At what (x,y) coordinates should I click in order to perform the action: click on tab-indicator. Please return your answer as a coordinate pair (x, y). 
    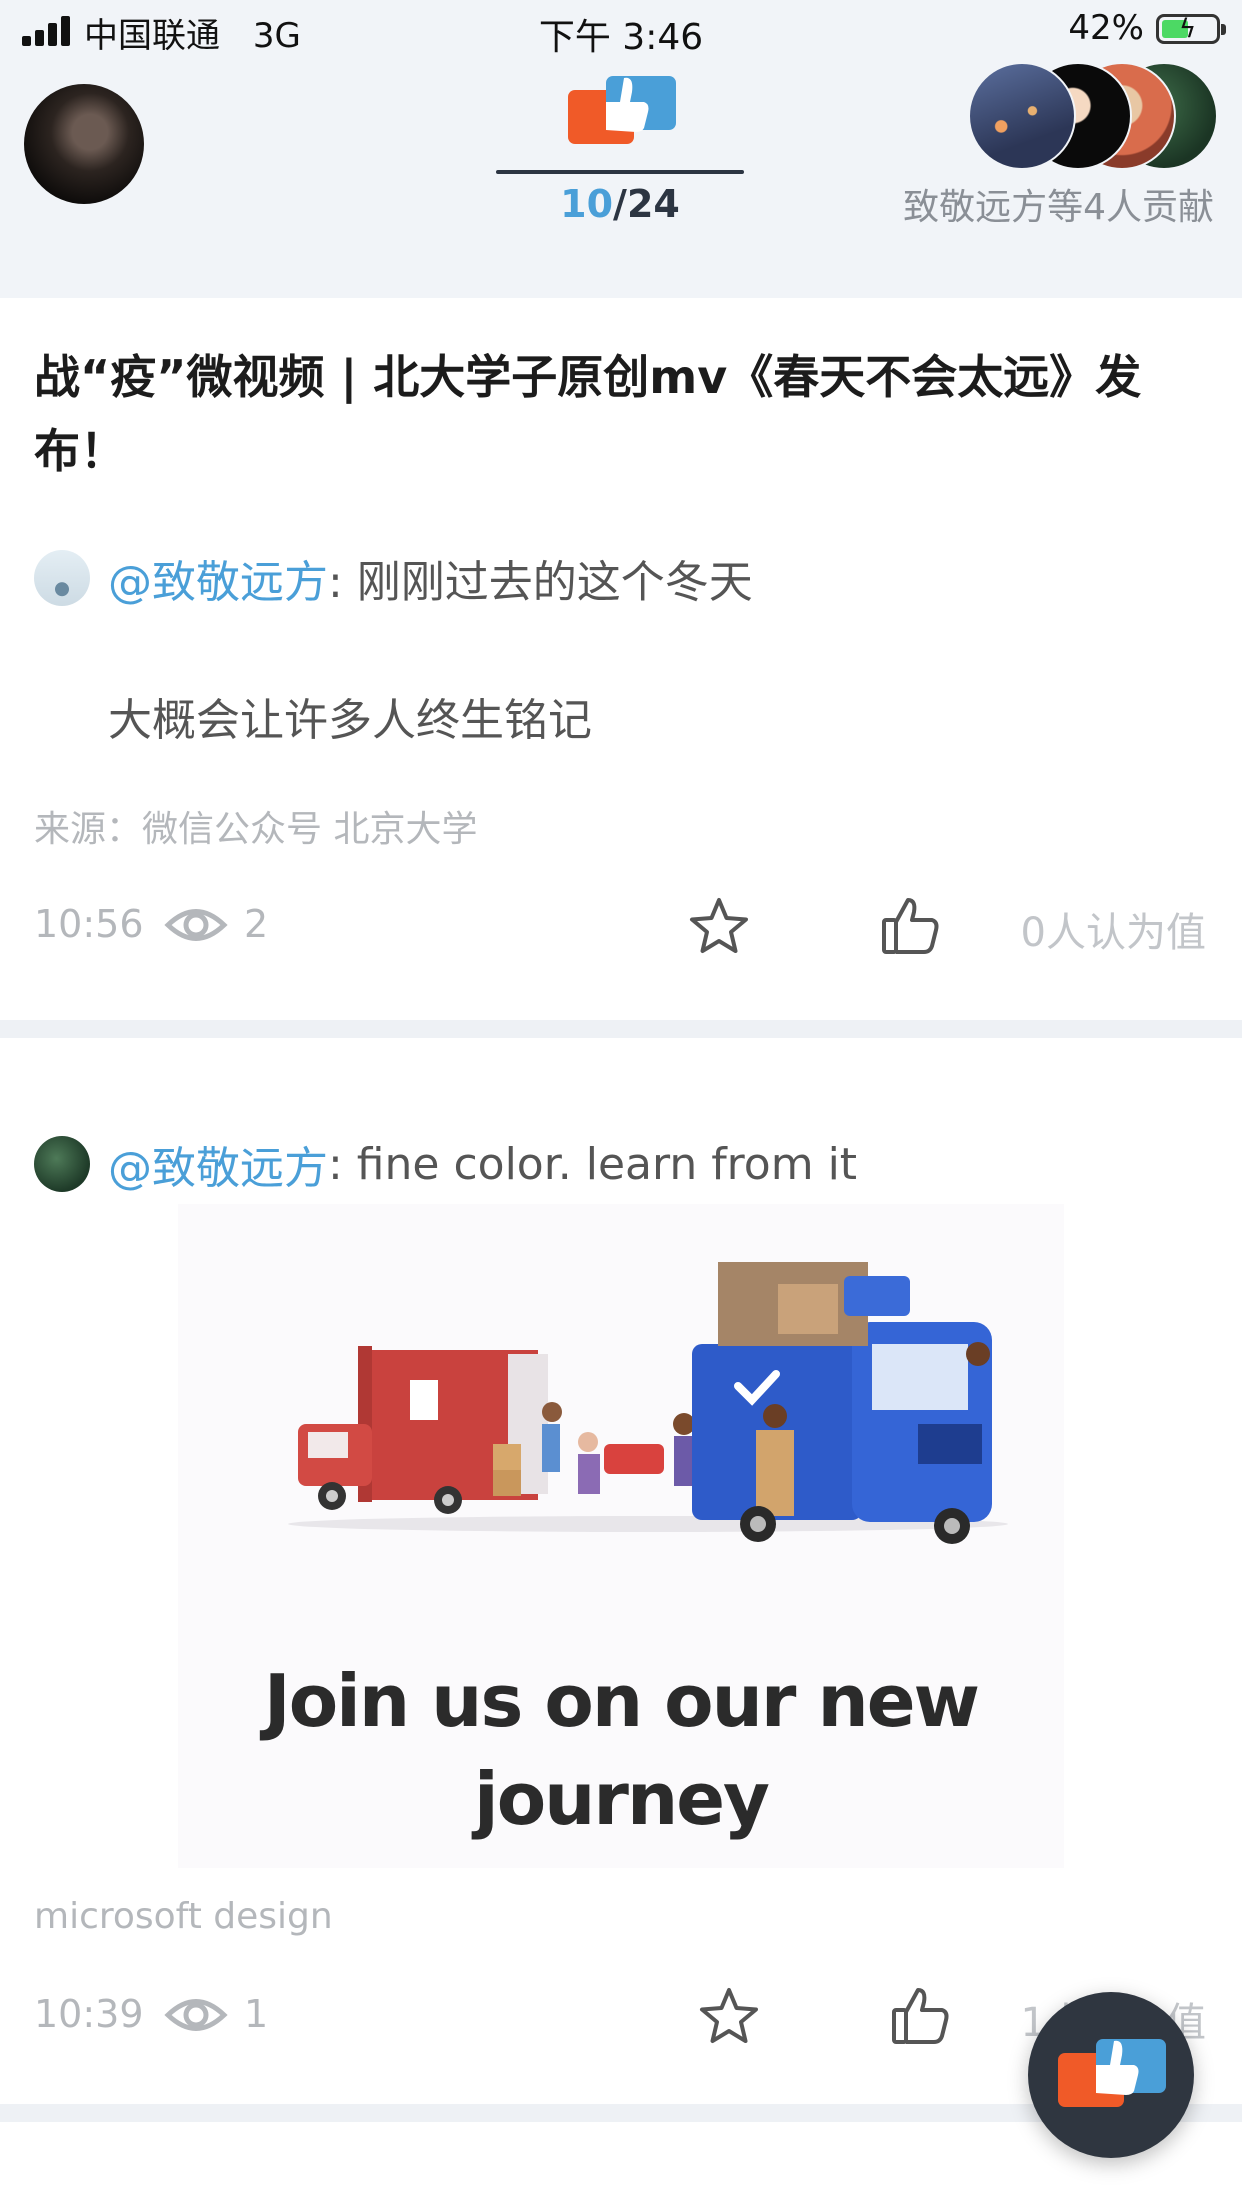
    Looking at the image, I should click on (620, 172).